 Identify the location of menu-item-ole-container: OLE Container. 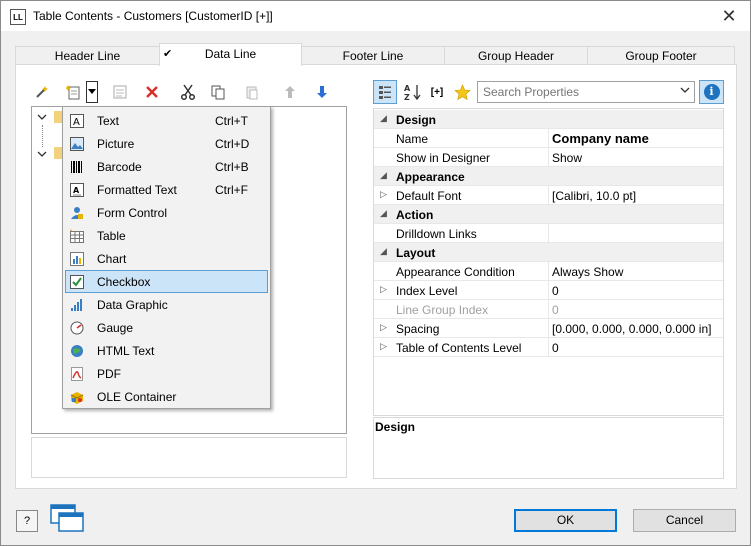
(166, 396).